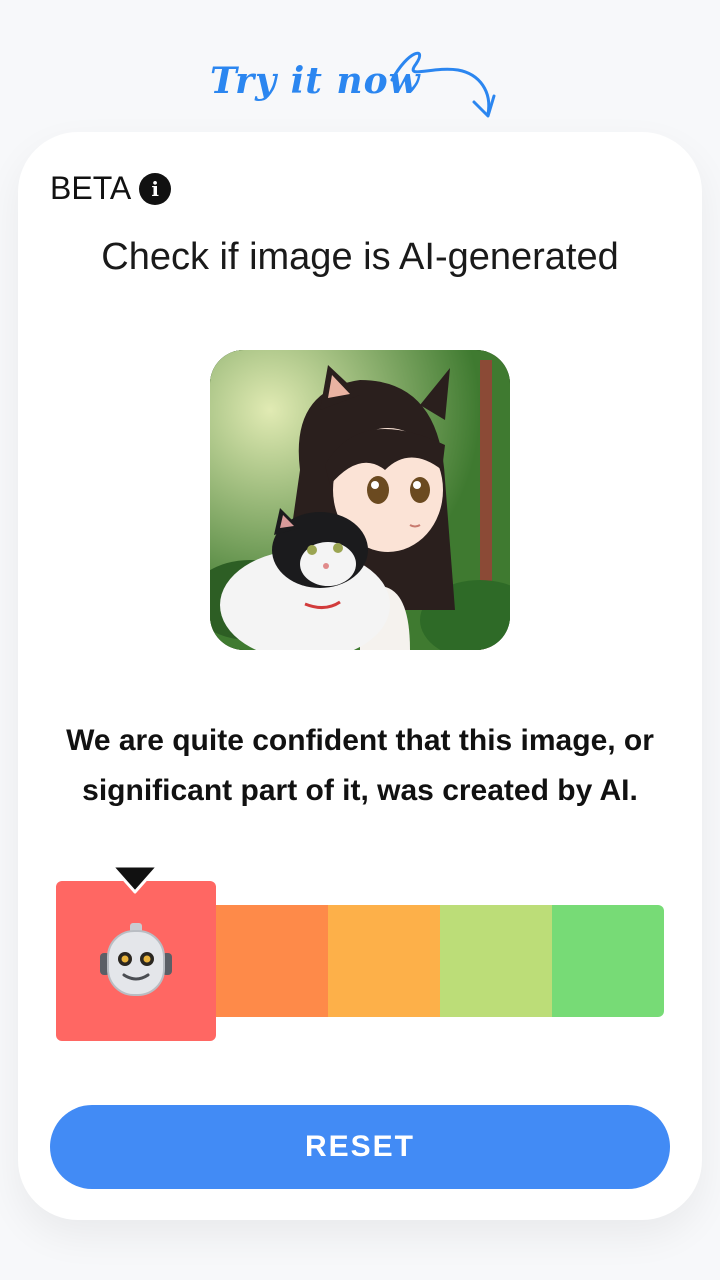 This screenshot has height=1280, width=720. I want to click on uploaded-image, so click(360, 500).